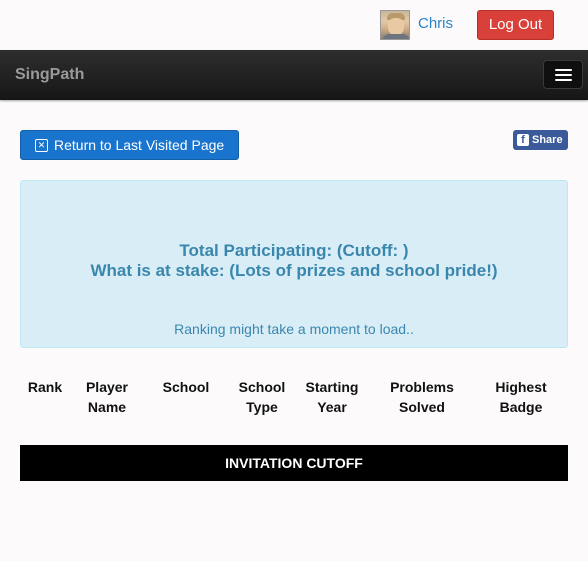  Describe the element at coordinates (521, 397) in the screenshot. I see `column-header-highest-badge: Highest Badge` at that location.